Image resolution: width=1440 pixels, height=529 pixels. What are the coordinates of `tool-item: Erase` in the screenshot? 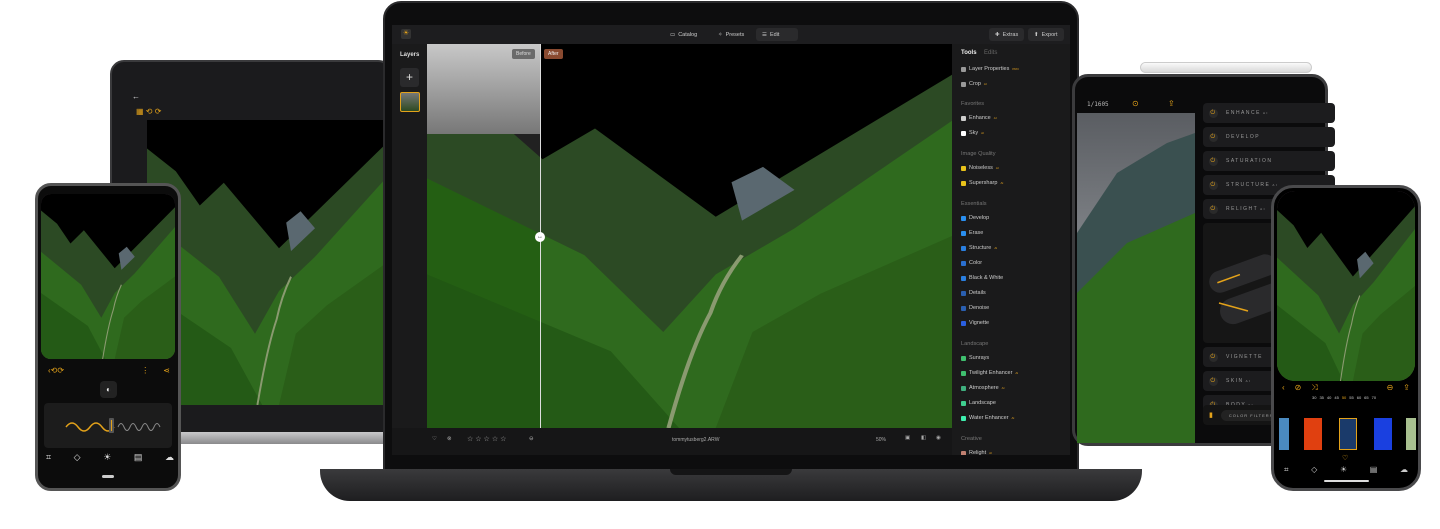 It's located at (972, 233).